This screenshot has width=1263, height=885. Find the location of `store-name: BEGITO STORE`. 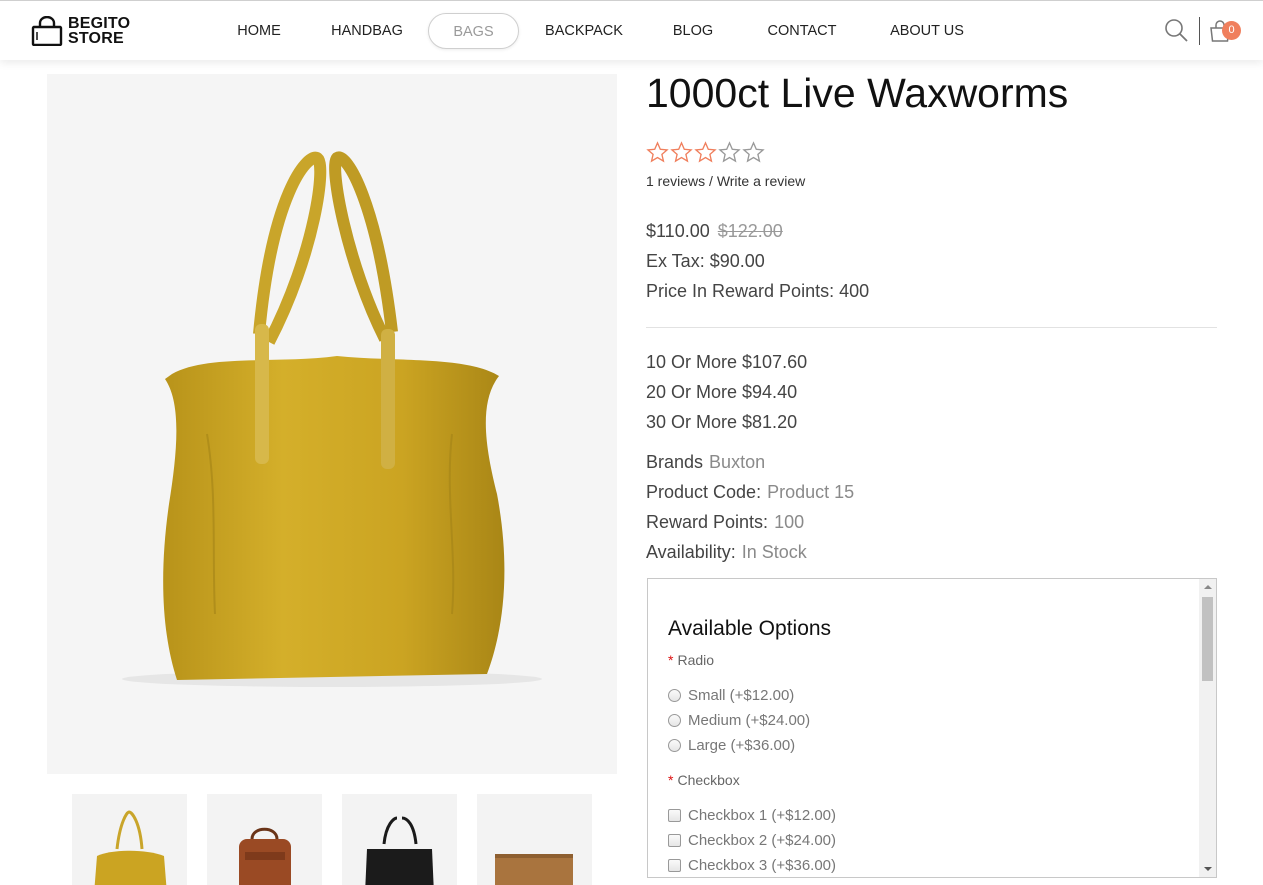

store-name: BEGITO STORE is located at coordinates (99, 31).